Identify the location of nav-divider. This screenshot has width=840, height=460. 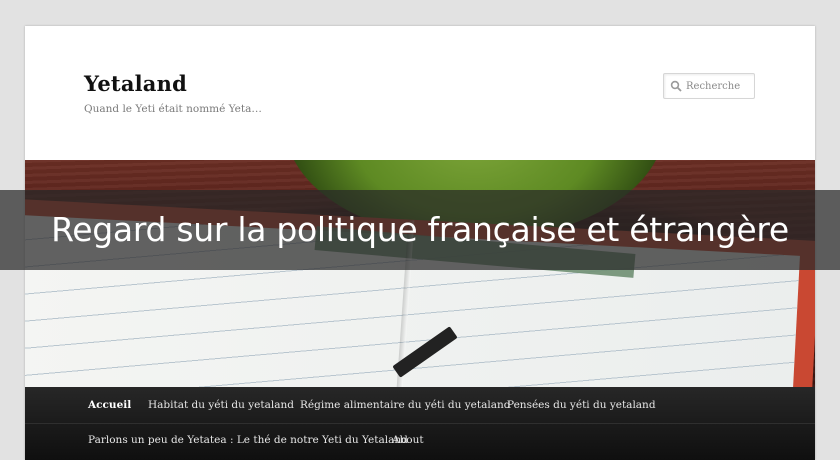
(420, 423).